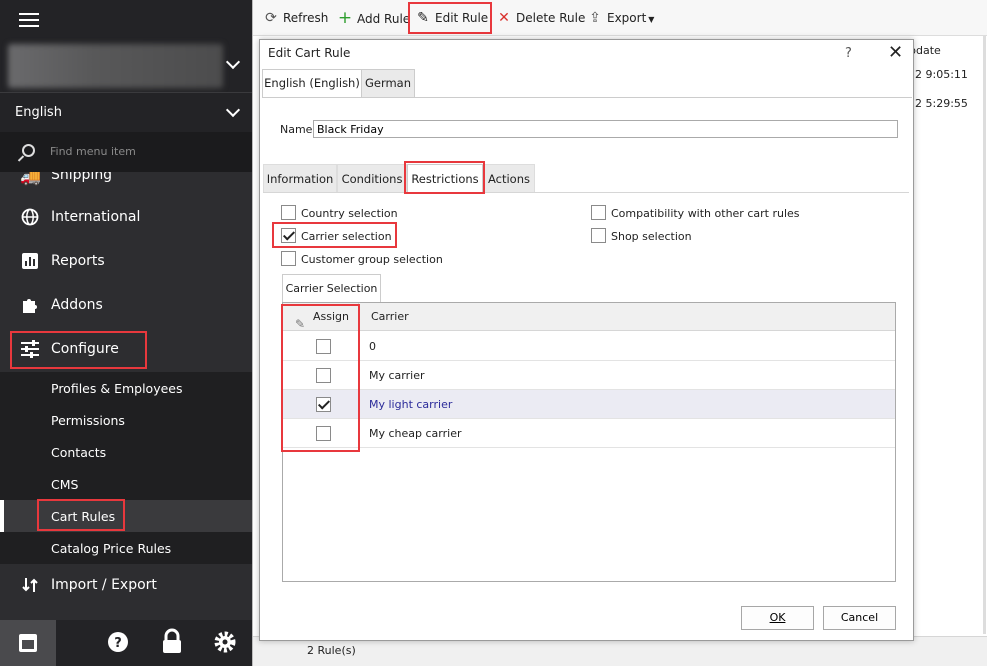 This screenshot has width=987, height=666. Describe the element at coordinates (288, 258) in the screenshot. I see `customer-group-selection-checkbox` at that location.